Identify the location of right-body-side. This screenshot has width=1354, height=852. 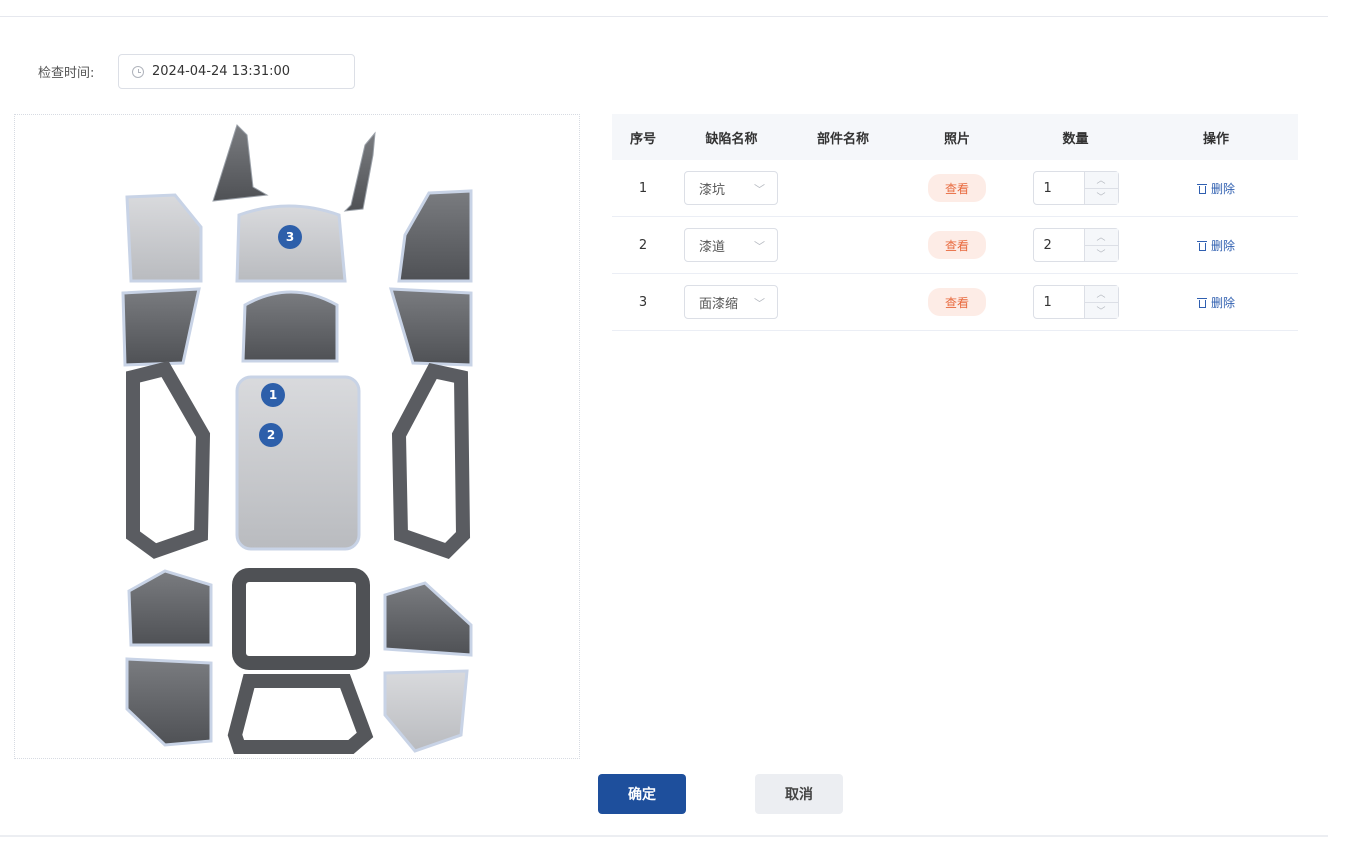
(431, 461).